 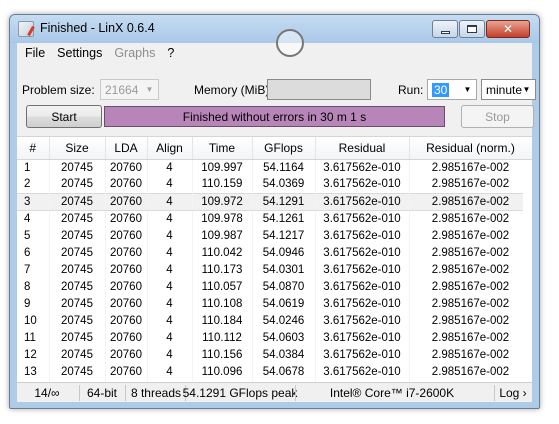 What do you see at coordinates (284, 201) in the screenshot?
I see `table-cell: 54.1291` at bounding box center [284, 201].